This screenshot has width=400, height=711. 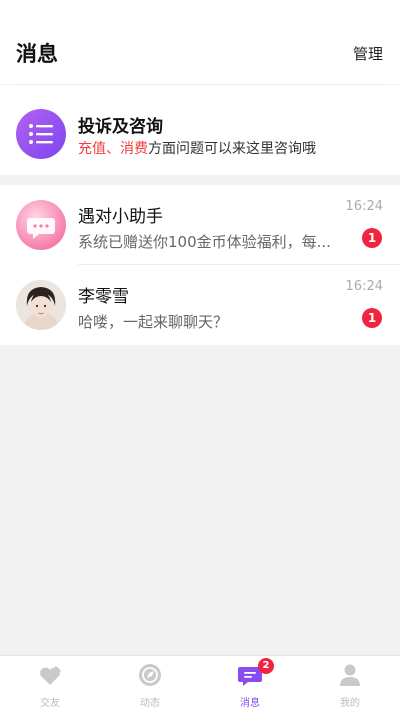 What do you see at coordinates (200, 305) in the screenshot?
I see `conversation-item: 李零雪 哈喽，一起来聊聊天？ 16:24 1` at bounding box center [200, 305].